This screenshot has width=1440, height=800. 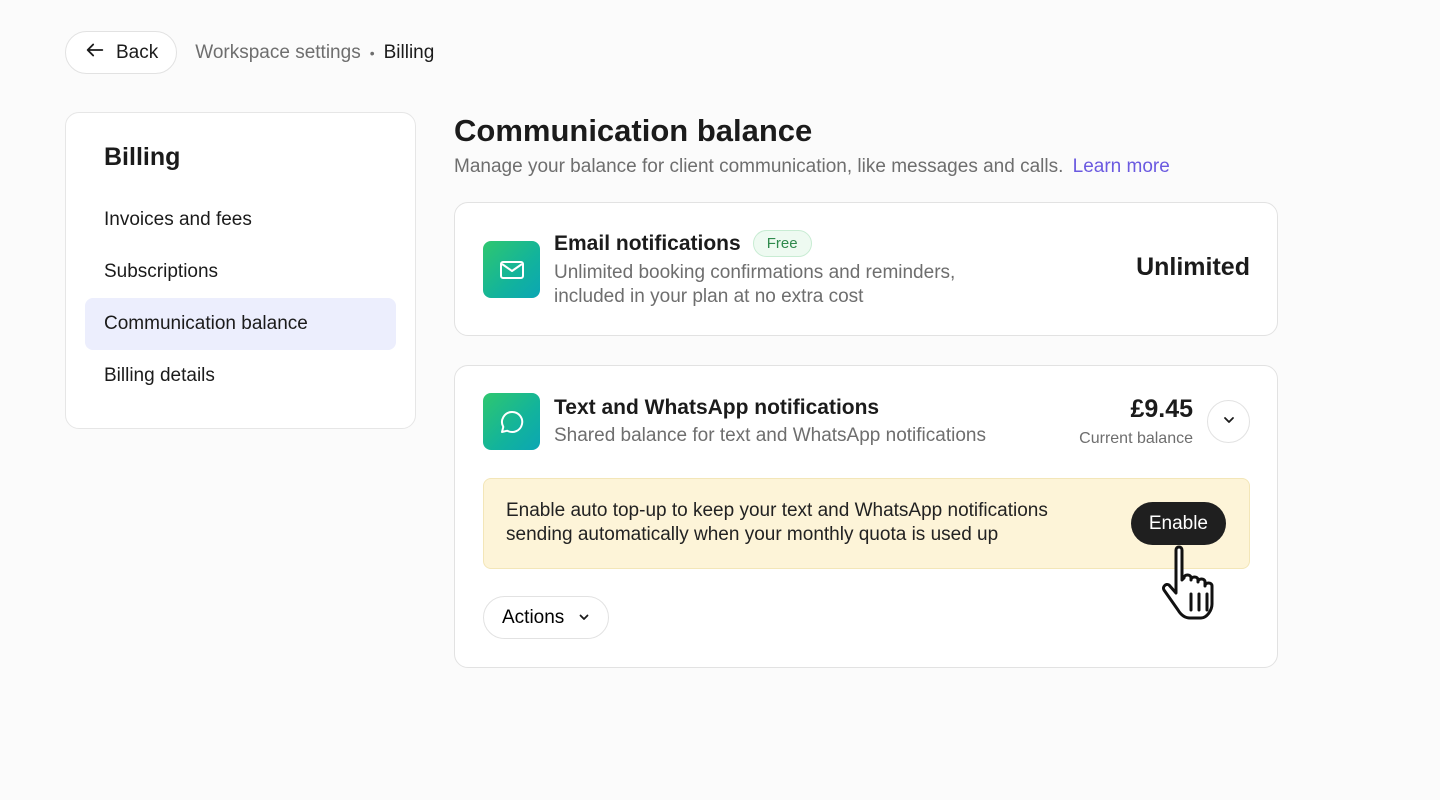 I want to click on current-balance: £9.45 Current balance, so click(x=1136, y=421).